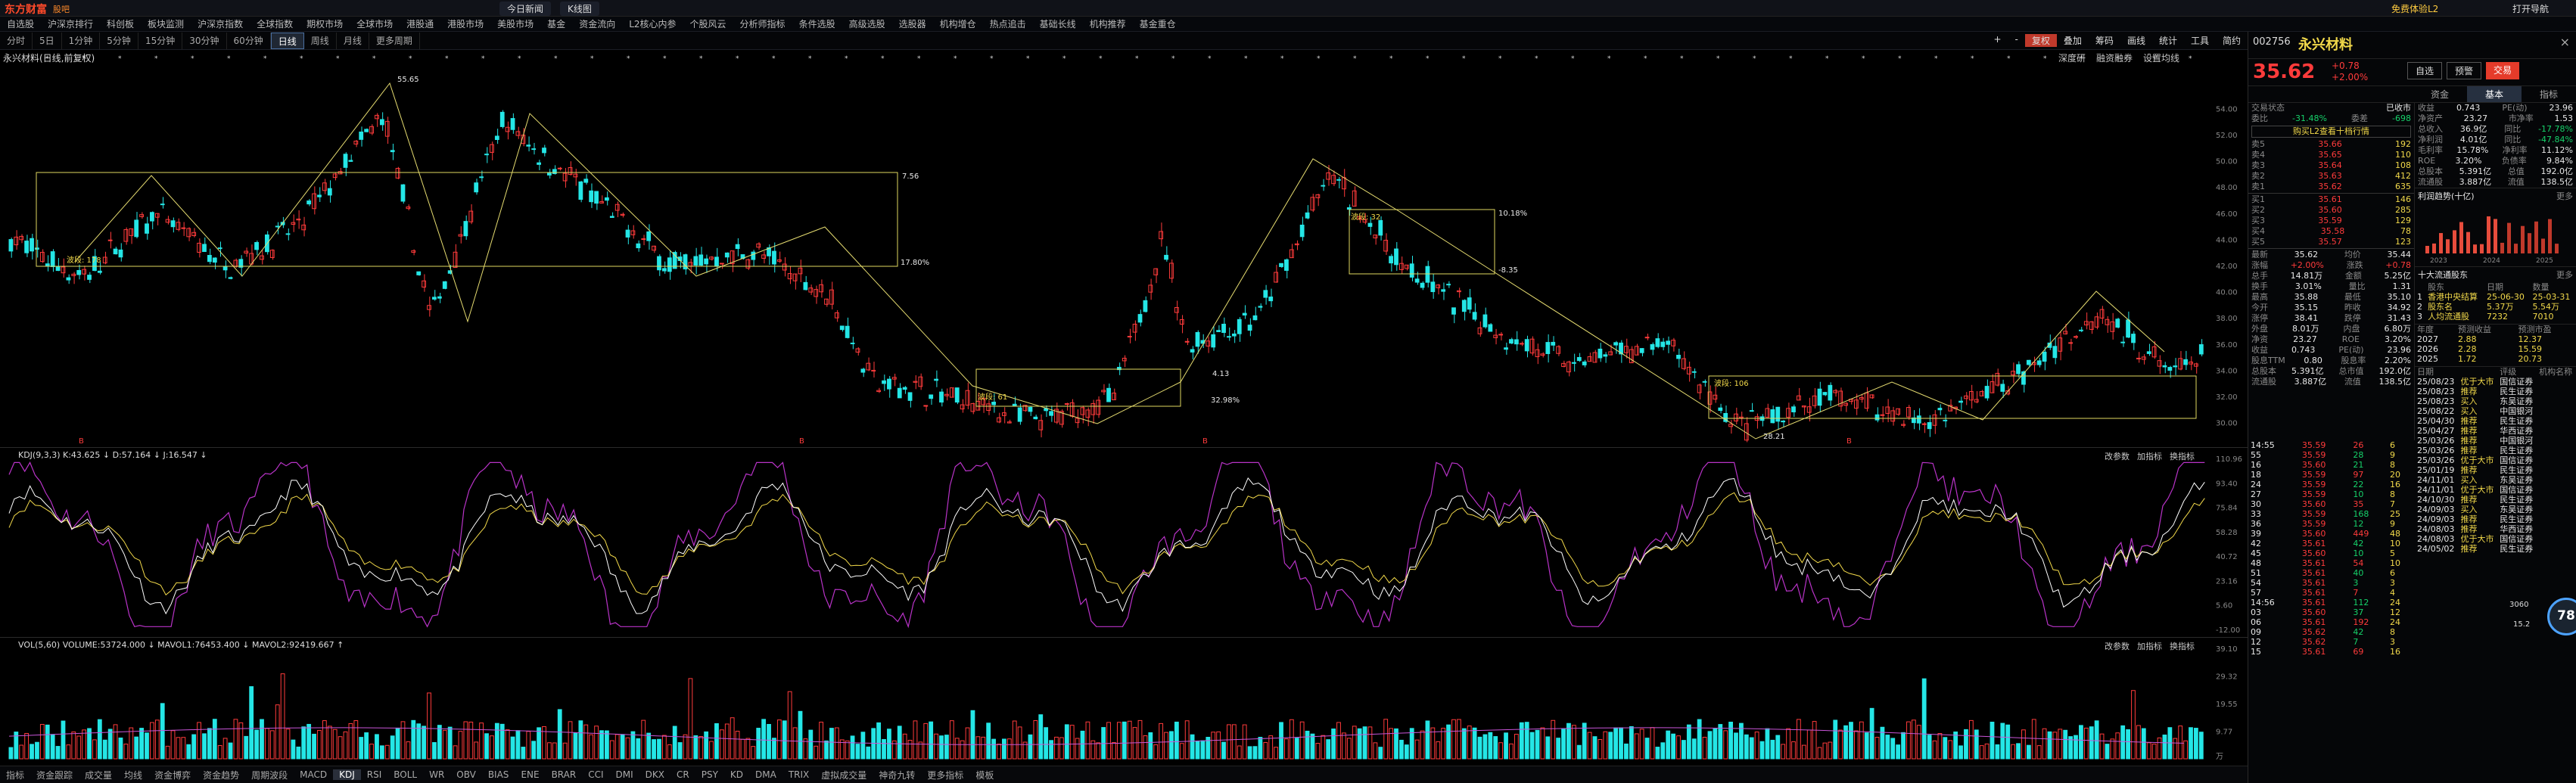 This screenshot has width=2576, height=783. Describe the element at coordinates (119, 40) in the screenshot. I see `period-tab-3: 5分钟` at that location.